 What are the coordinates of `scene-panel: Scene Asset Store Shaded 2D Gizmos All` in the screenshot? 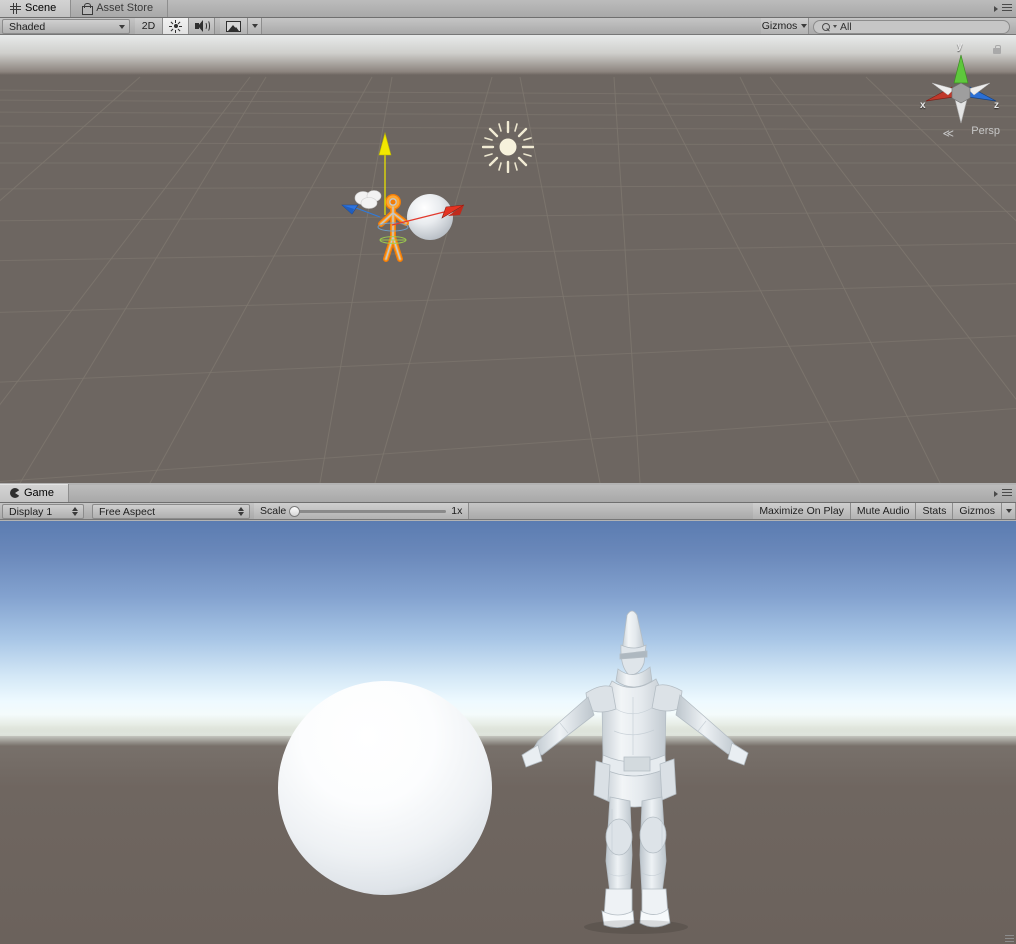 It's located at (508, 17).